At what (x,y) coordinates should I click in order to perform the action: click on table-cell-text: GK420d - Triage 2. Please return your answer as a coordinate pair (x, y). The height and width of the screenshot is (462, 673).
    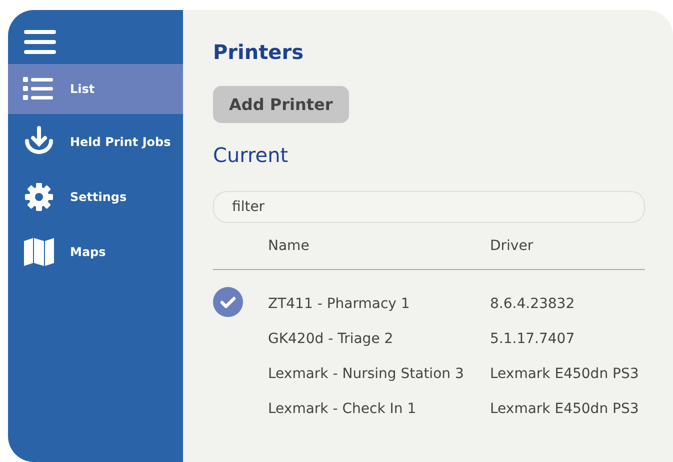
    Looking at the image, I should click on (331, 338).